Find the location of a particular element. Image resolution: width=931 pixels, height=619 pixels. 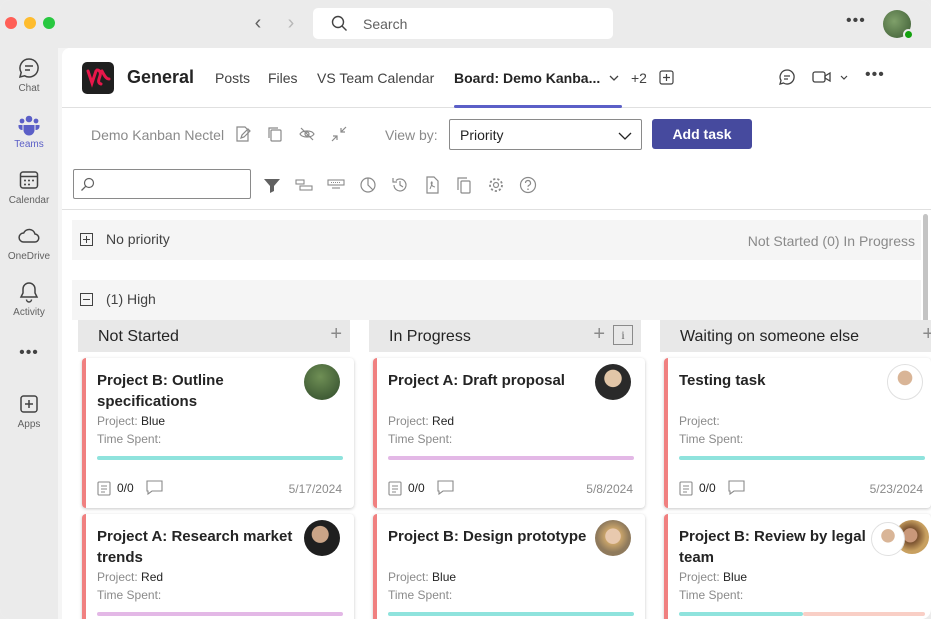

meet-dropdown-chevron-icon is located at coordinates (844, 78).